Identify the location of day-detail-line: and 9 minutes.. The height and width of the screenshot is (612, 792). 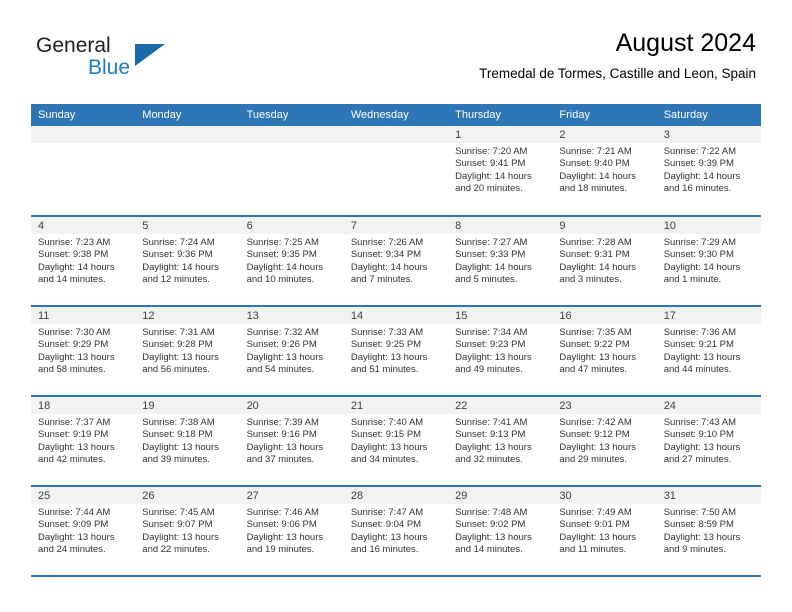
(695, 550).